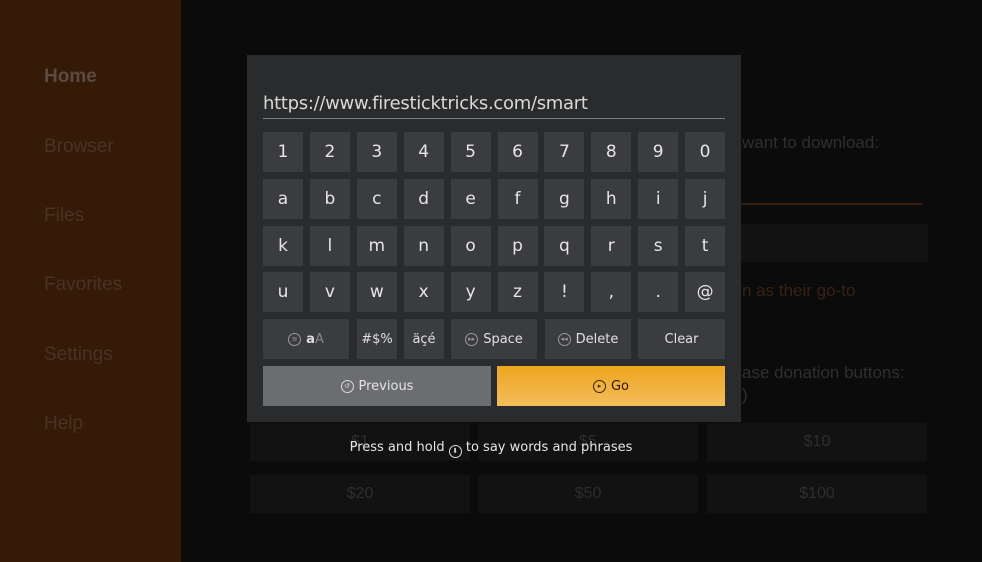 This screenshot has width=982, height=562. Describe the element at coordinates (347, 386) in the screenshot. I see `back-icon: ↺` at that location.